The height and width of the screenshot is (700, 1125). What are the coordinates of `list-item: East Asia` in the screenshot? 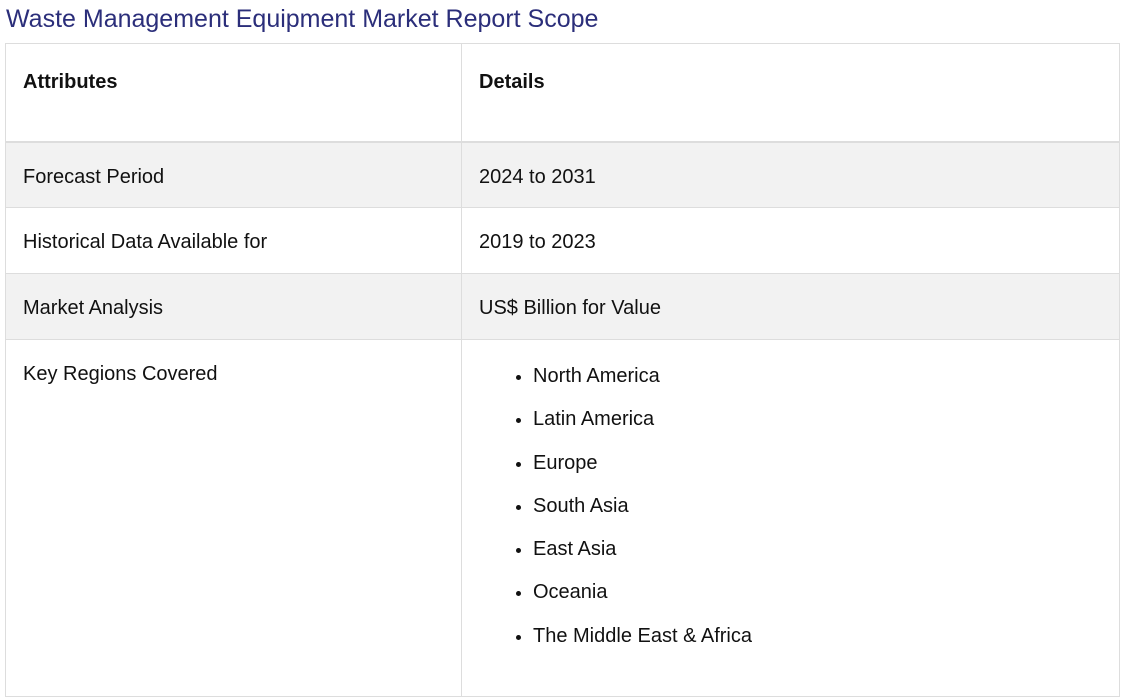 It's located at (826, 549).